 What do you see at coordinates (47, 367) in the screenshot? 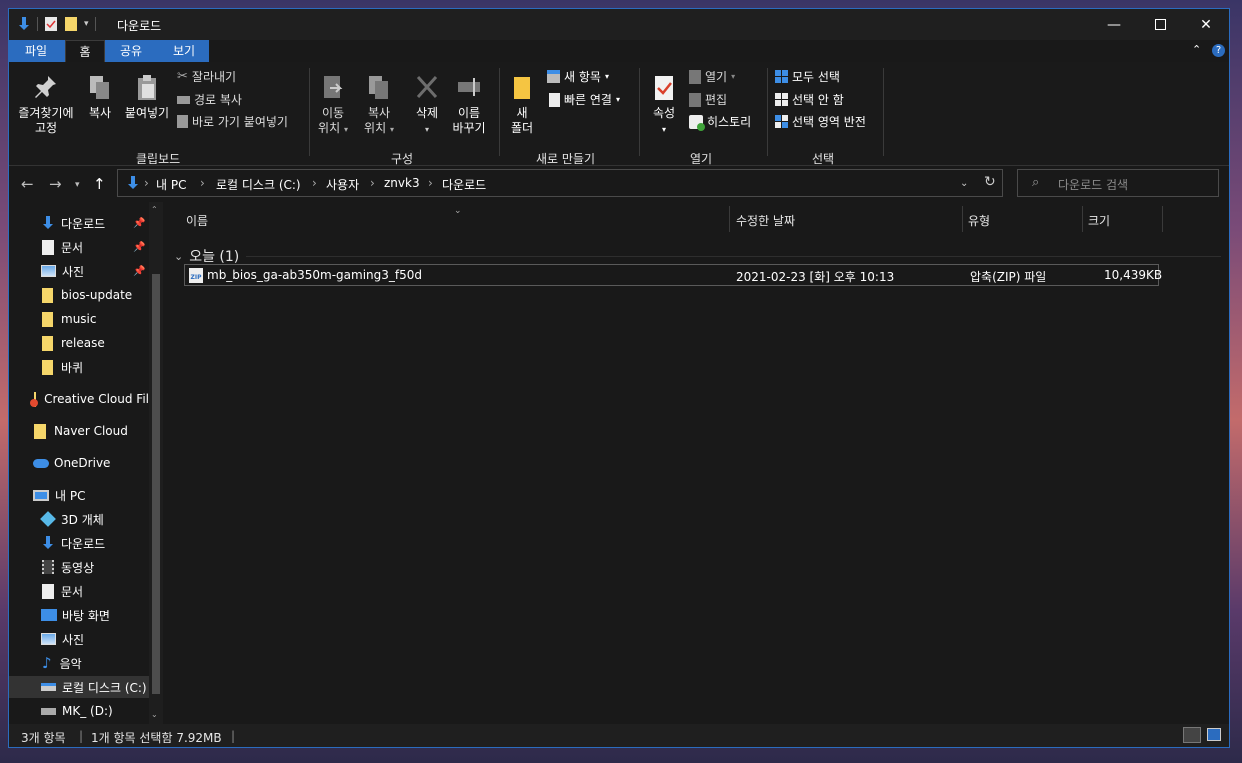
I see `folder-icon` at bounding box center [47, 367].